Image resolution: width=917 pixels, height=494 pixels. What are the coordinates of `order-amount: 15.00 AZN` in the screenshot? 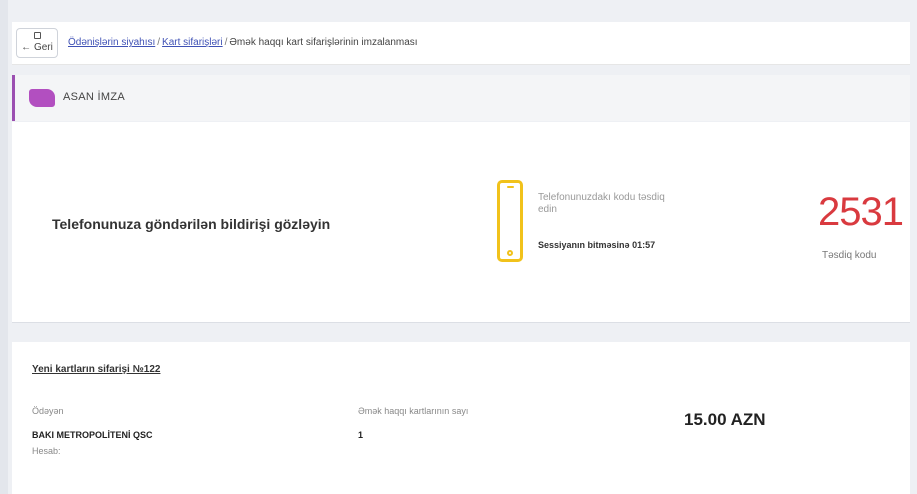 It's located at (725, 419).